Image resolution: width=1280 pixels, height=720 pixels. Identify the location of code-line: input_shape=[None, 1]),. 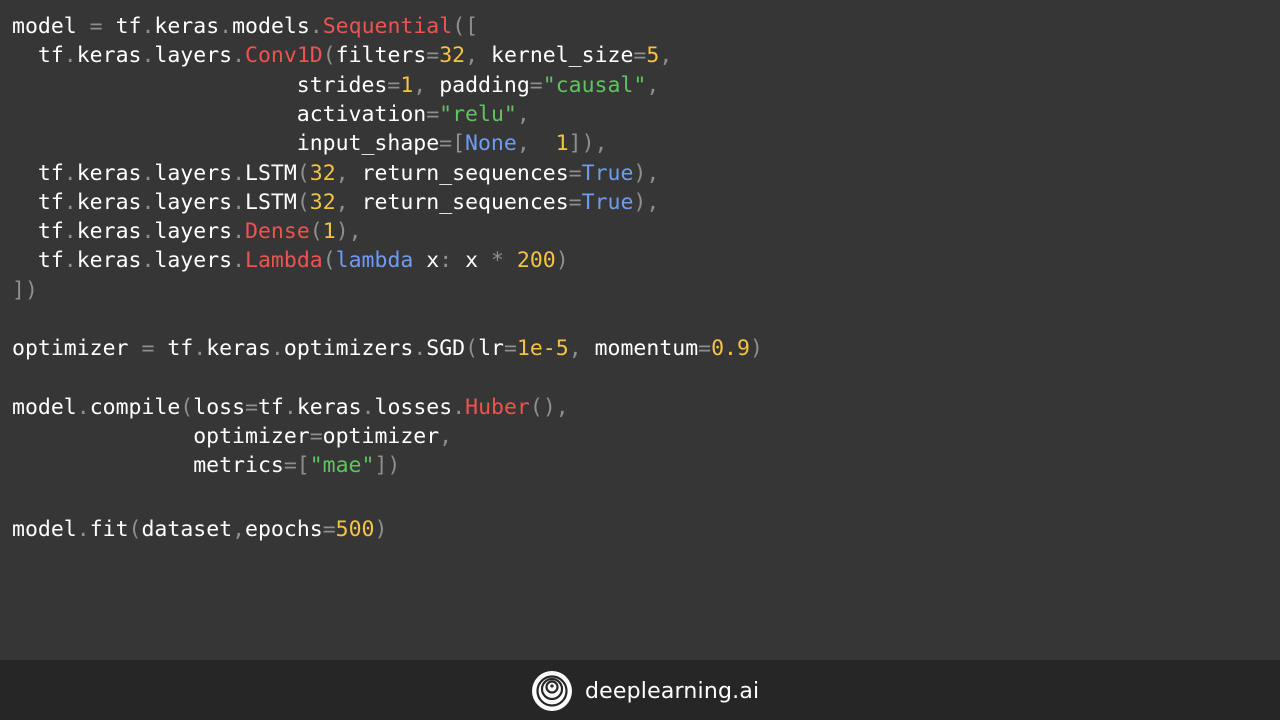
(310, 144).